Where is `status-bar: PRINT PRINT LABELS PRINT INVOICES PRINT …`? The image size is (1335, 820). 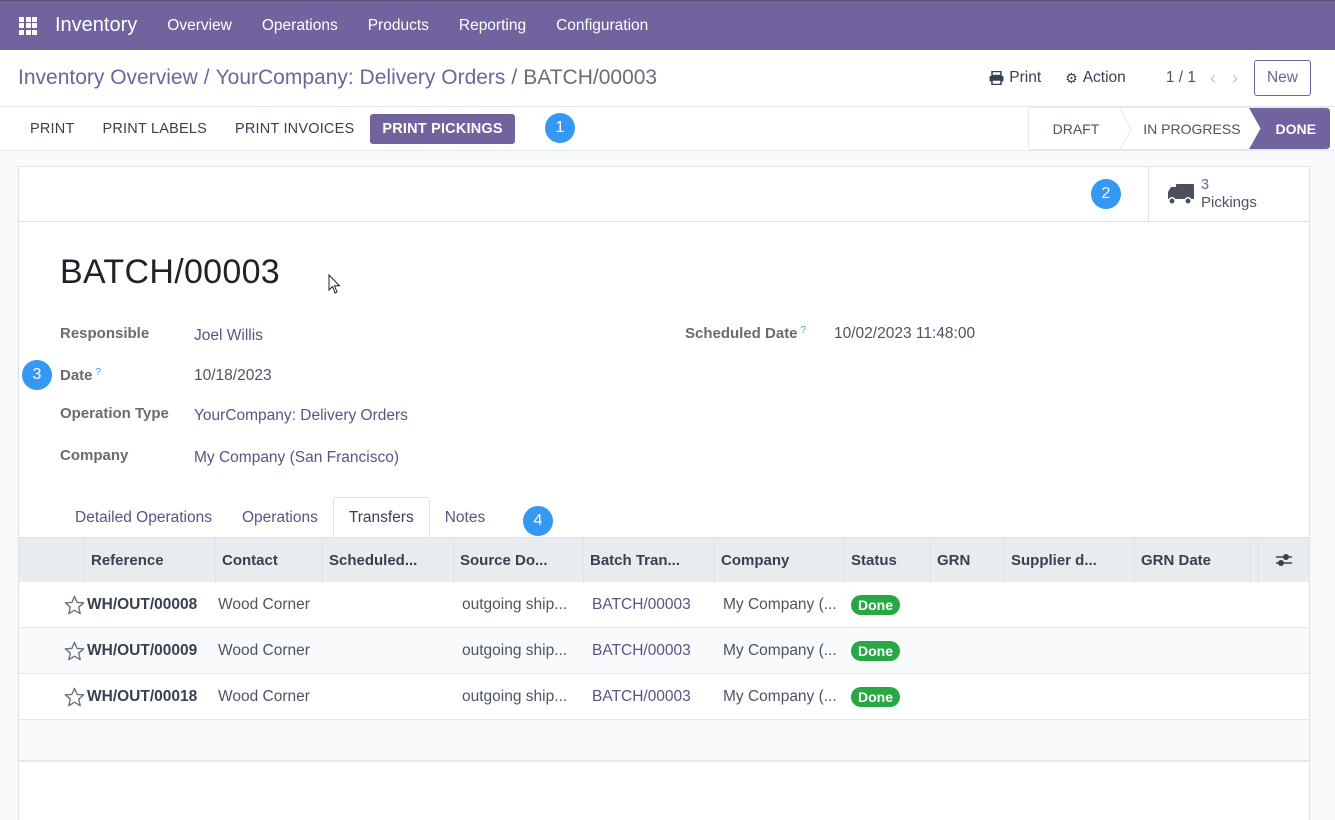 status-bar: PRINT PRINT LABELS PRINT INVOICES PRINT … is located at coordinates (667, 129).